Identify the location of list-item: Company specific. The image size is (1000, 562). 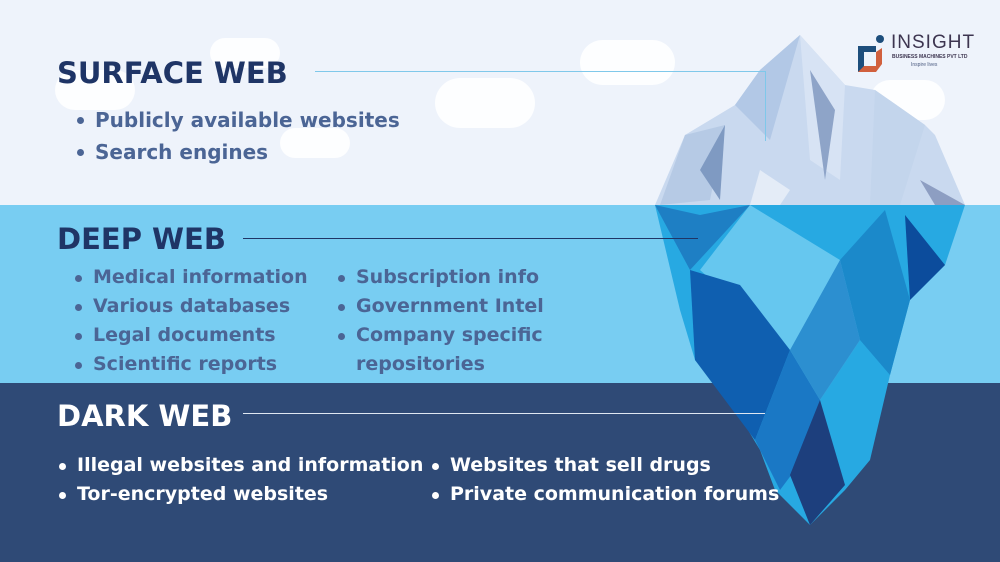
(440, 335).